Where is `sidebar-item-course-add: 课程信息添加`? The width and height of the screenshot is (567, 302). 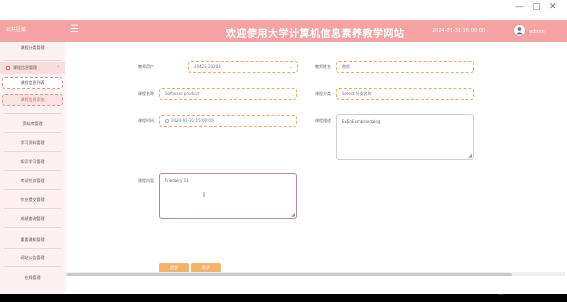
sidebar-item-course-add: 课程信息添加 is located at coordinates (32, 100).